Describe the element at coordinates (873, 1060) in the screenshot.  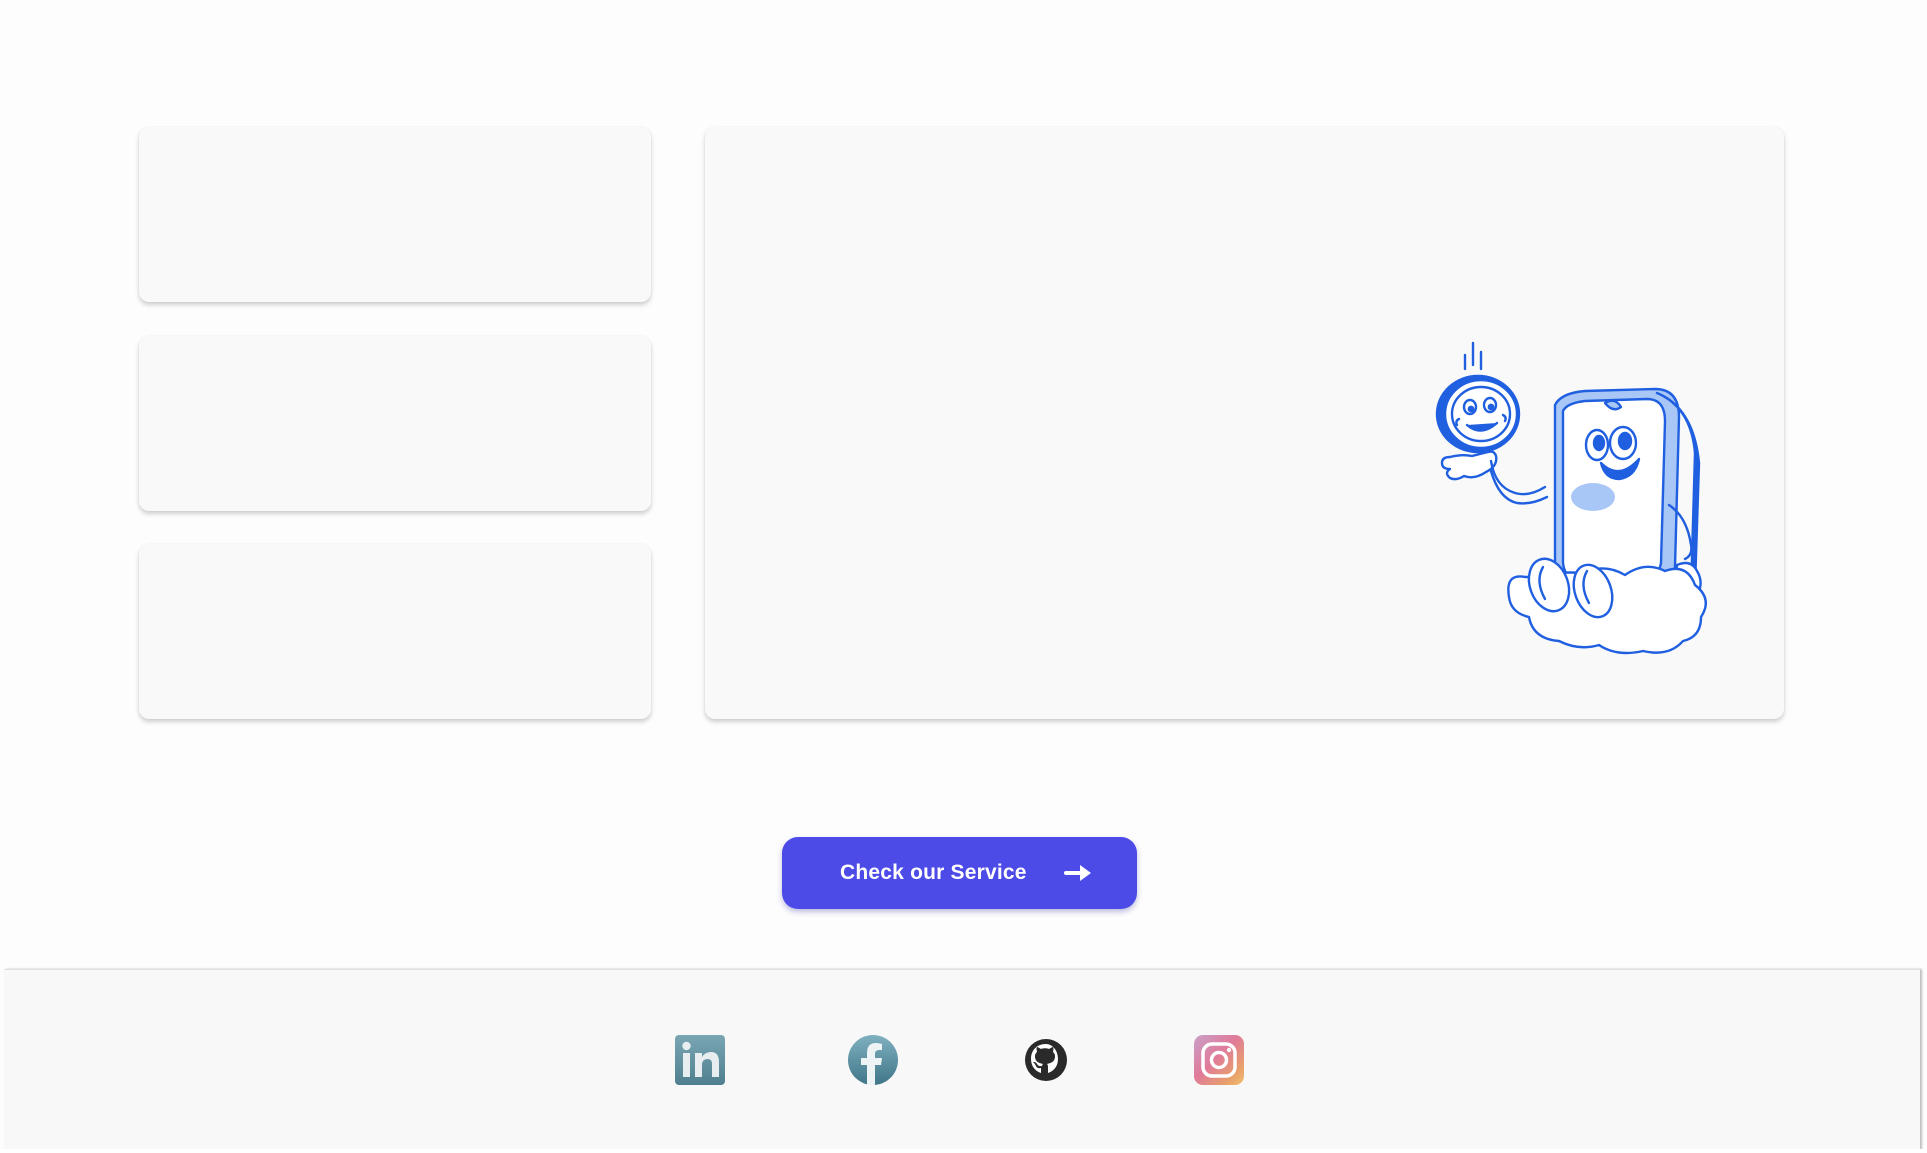
I see `facebook-icon` at that location.